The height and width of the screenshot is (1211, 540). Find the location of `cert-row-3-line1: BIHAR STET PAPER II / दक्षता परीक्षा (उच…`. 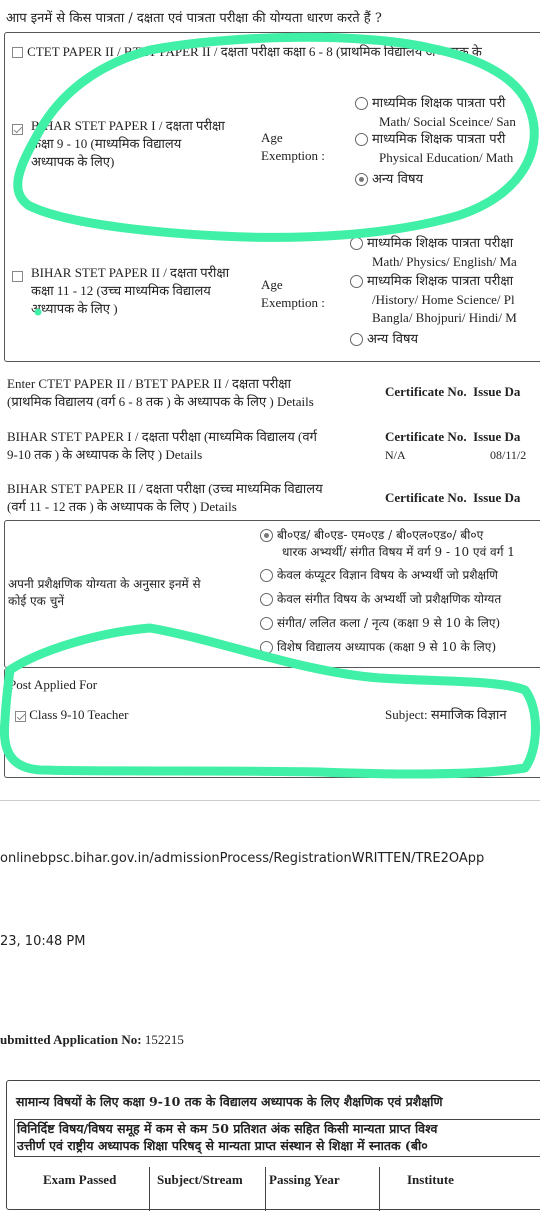

cert-row-3-line1: BIHAR STET PAPER II / दक्षता परीक्षा (उच… is located at coordinates (165, 488).